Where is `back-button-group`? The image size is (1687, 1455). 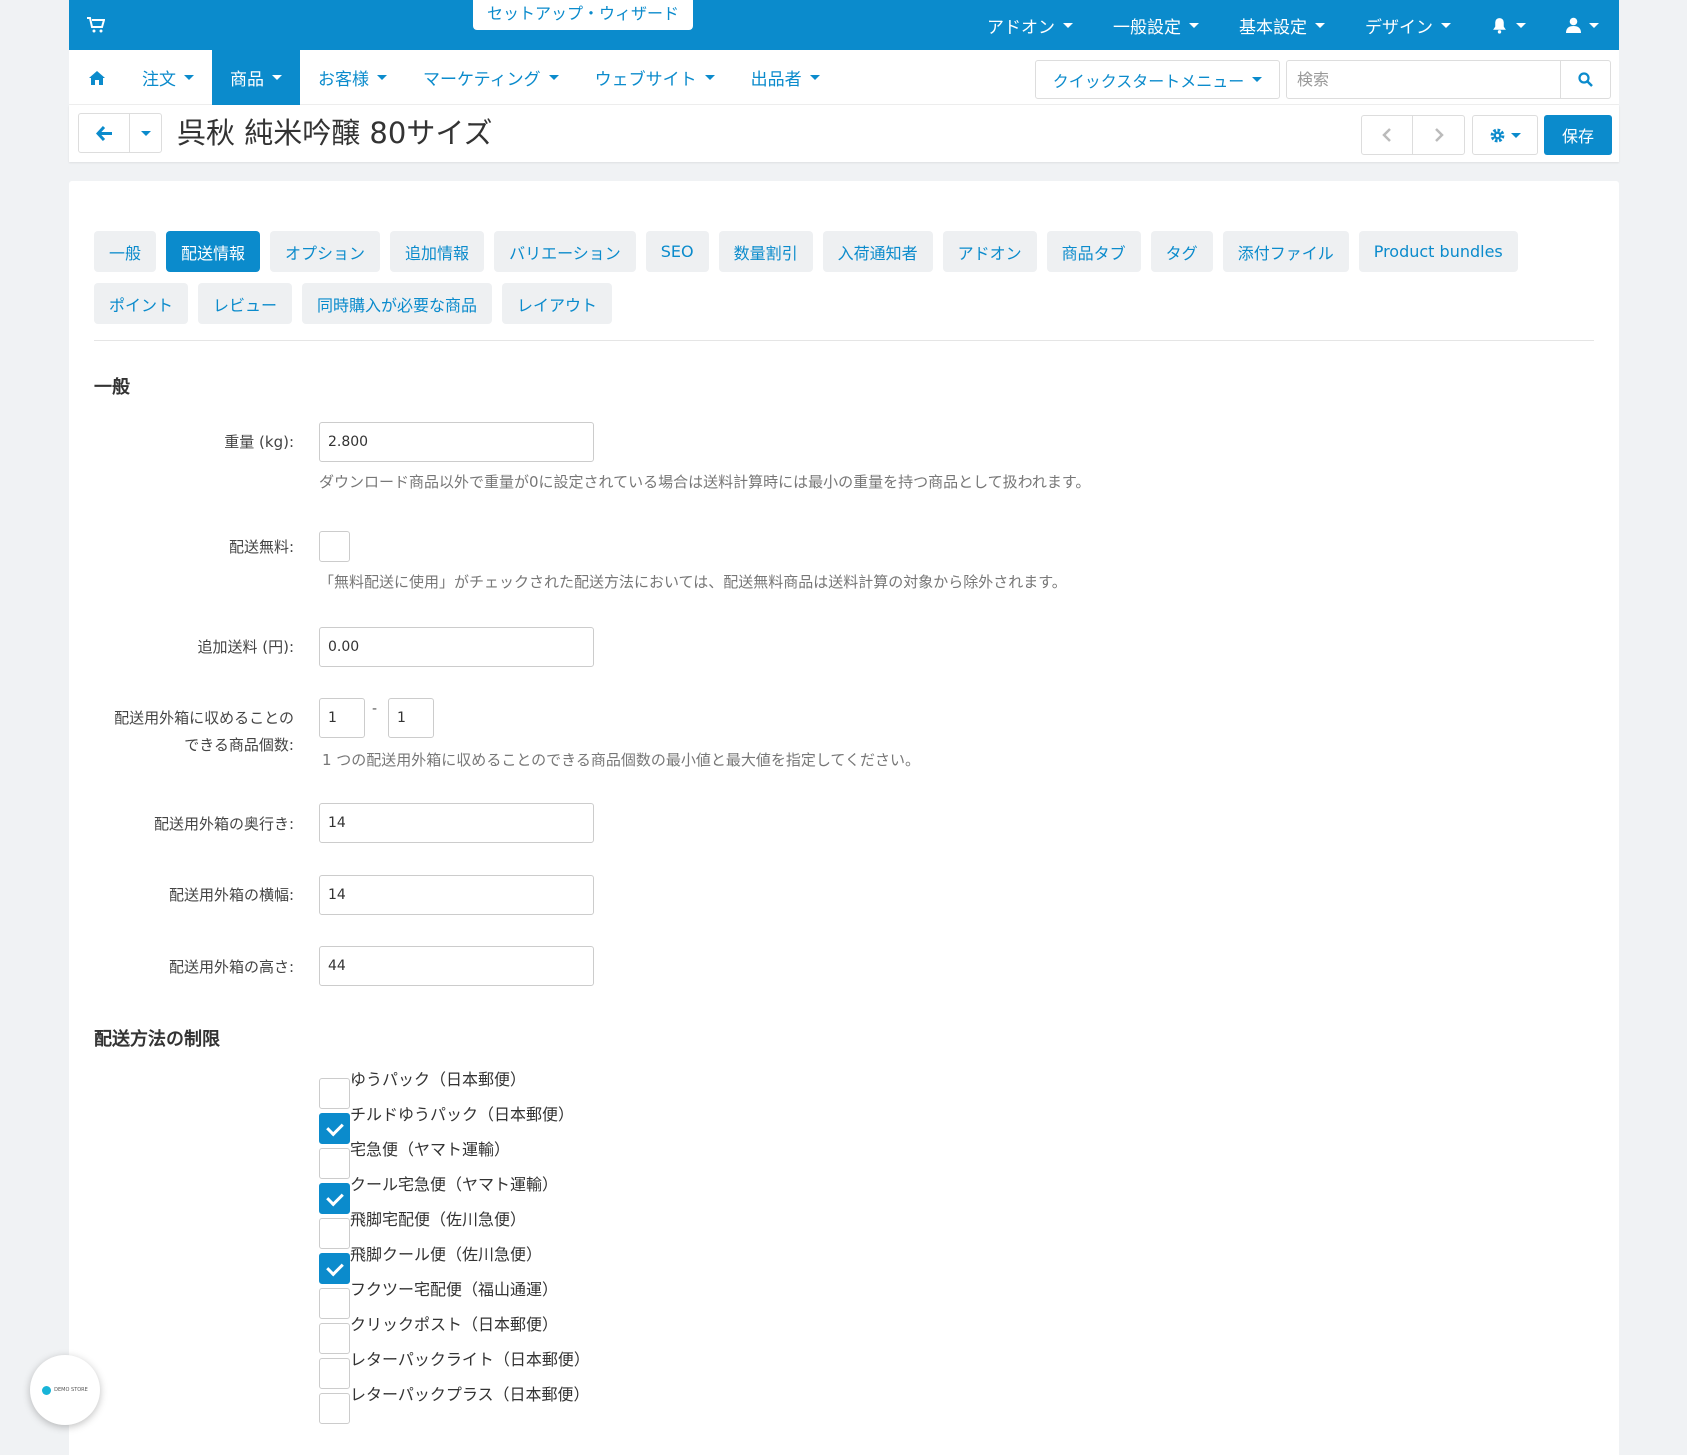
back-button-group is located at coordinates (120, 133).